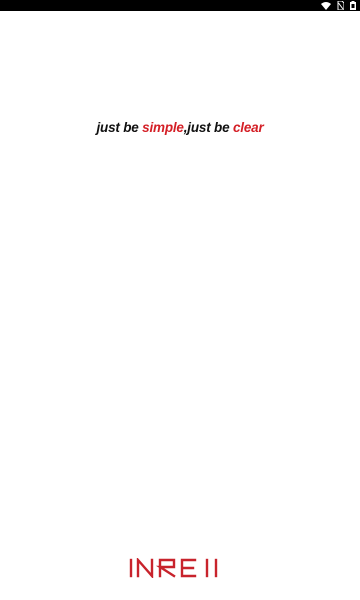 This screenshot has width=360, height=600. Describe the element at coordinates (326, 5) in the screenshot. I see `wifi-icon` at that location.